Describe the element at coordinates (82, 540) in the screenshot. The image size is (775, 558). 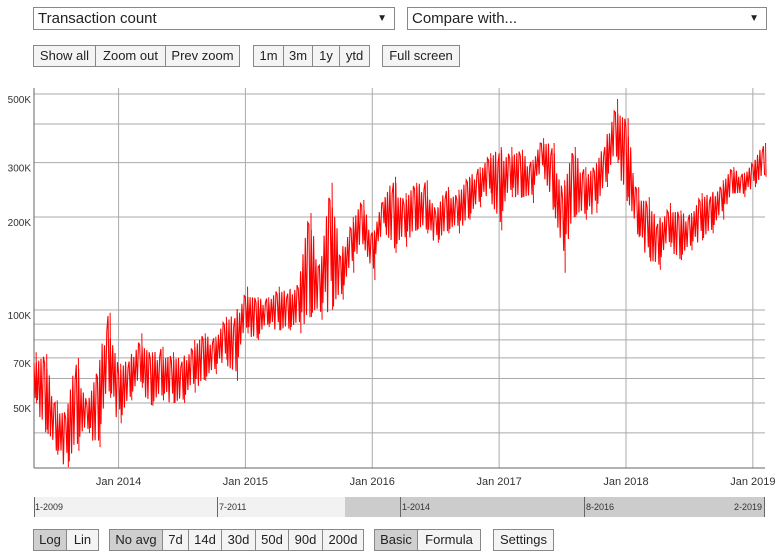
I see `linear-scale-button: Lin` at that location.